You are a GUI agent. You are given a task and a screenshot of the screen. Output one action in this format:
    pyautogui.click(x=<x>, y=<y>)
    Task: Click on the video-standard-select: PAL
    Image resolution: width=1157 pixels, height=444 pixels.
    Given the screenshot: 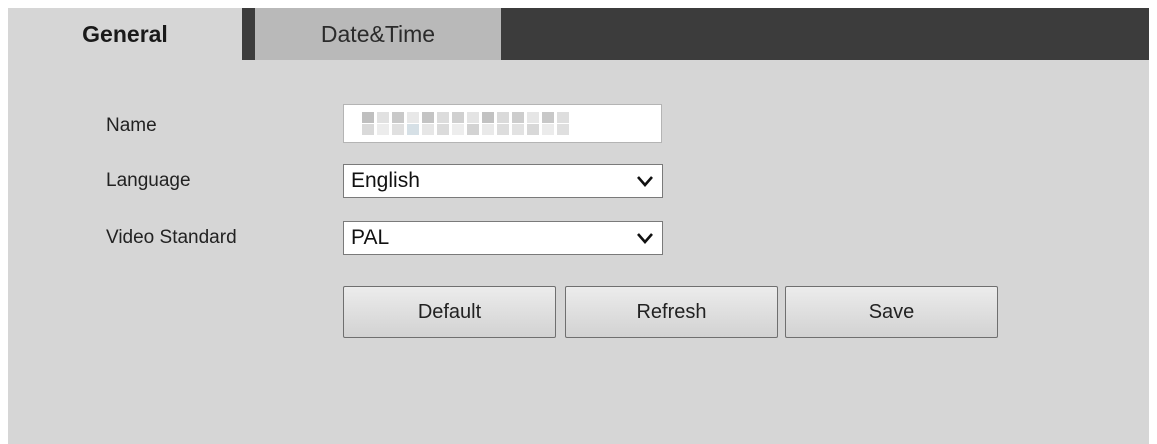 What is the action you would take?
    pyautogui.click(x=503, y=238)
    